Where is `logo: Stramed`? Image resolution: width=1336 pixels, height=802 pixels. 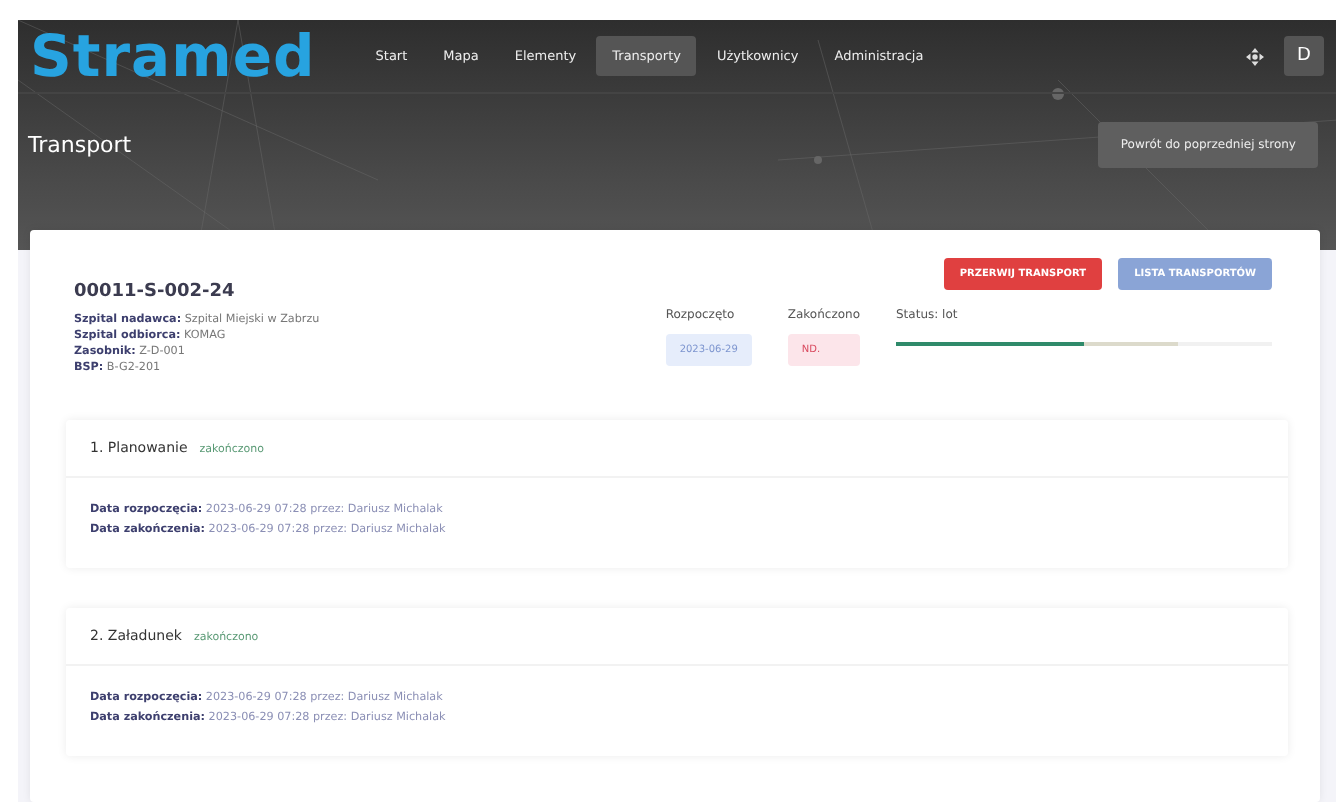
logo: Stramed is located at coordinates (173, 56).